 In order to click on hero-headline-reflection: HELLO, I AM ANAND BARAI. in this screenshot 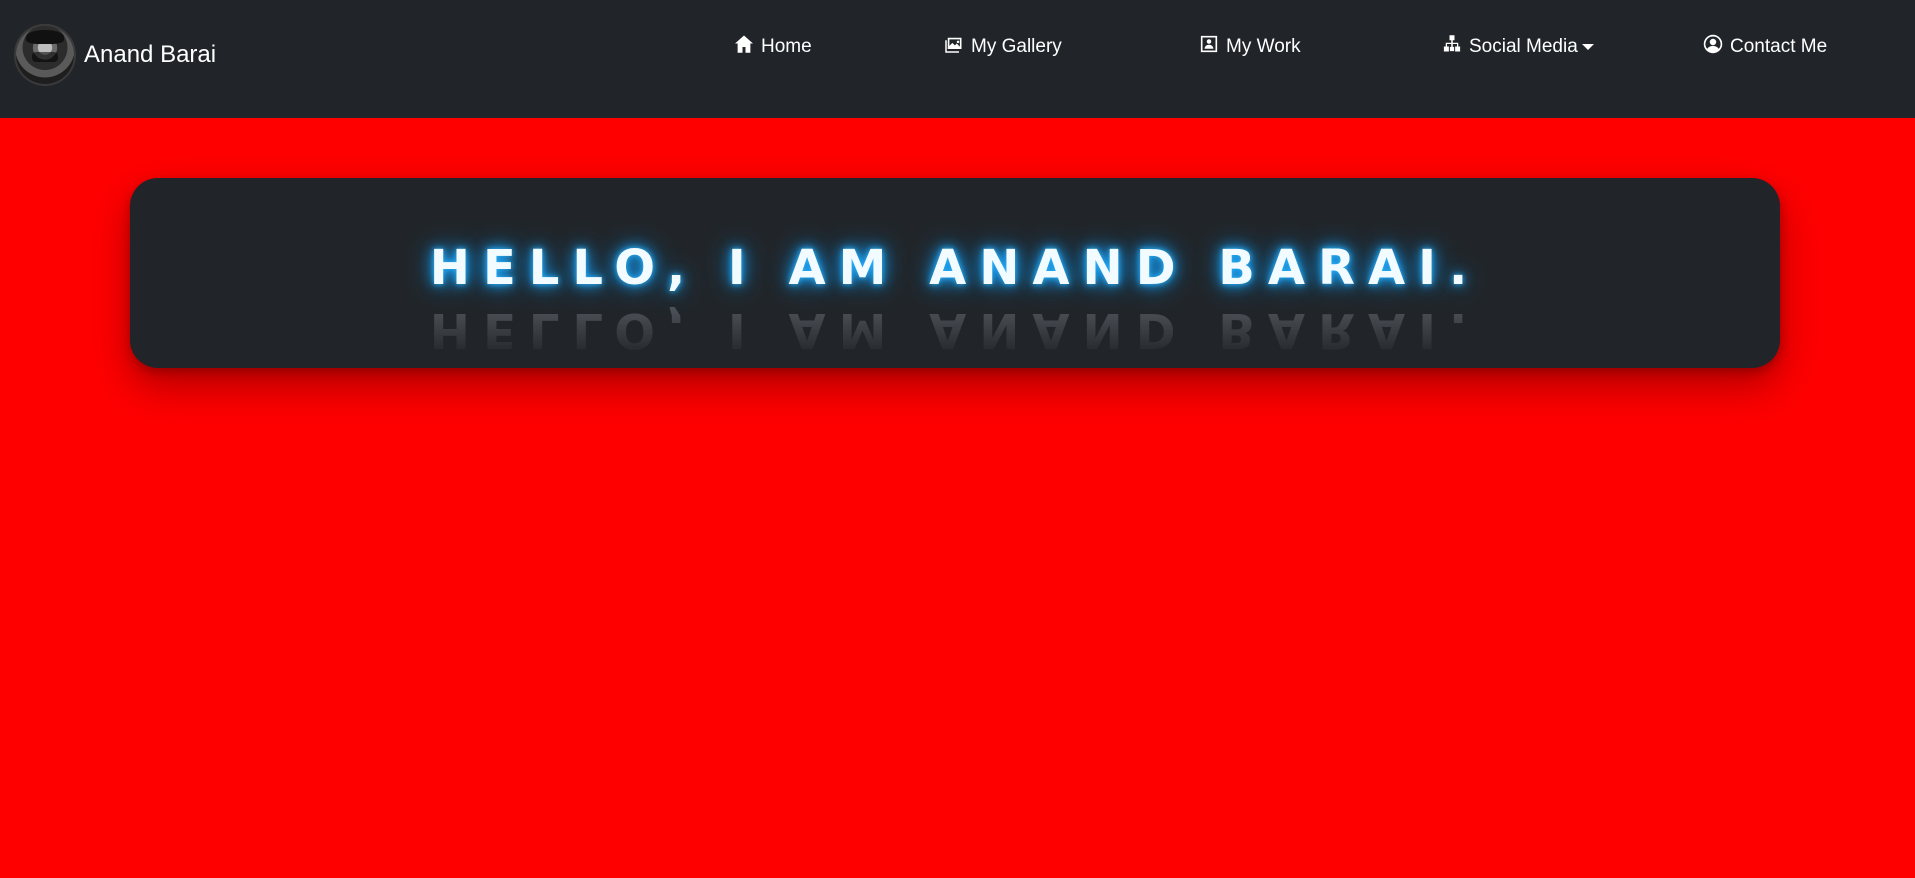, I will do `click(955, 330)`.